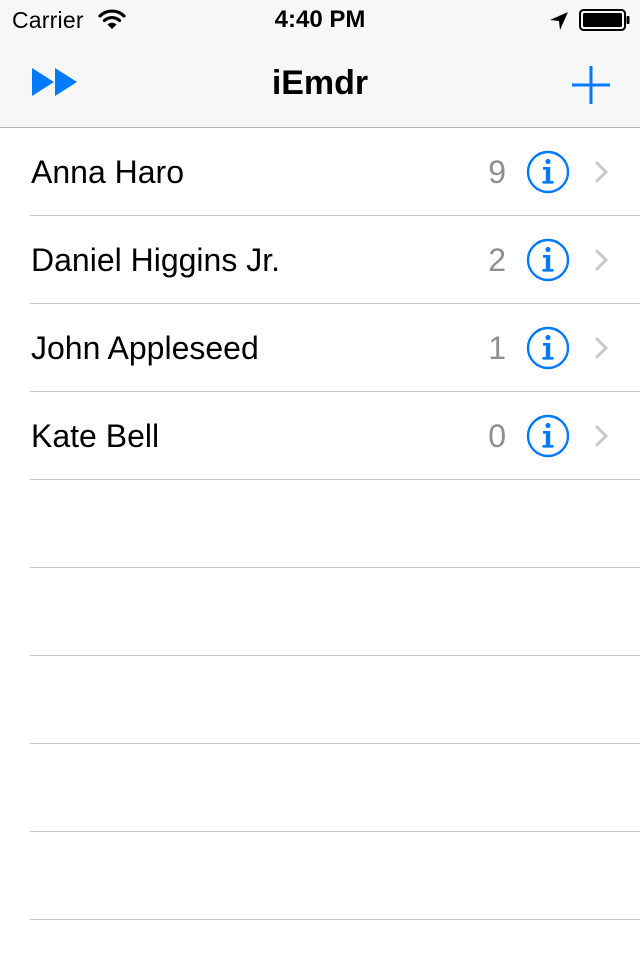  Describe the element at coordinates (497, 260) in the screenshot. I see `row-count: 2` at that location.